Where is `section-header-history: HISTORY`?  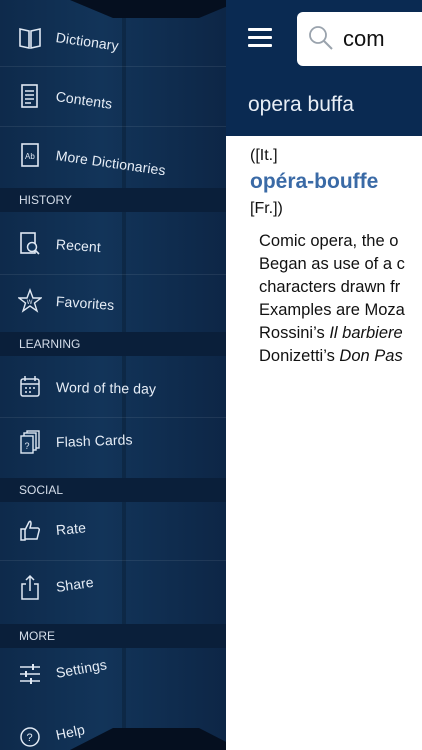 section-header-history: HISTORY is located at coordinates (113, 200).